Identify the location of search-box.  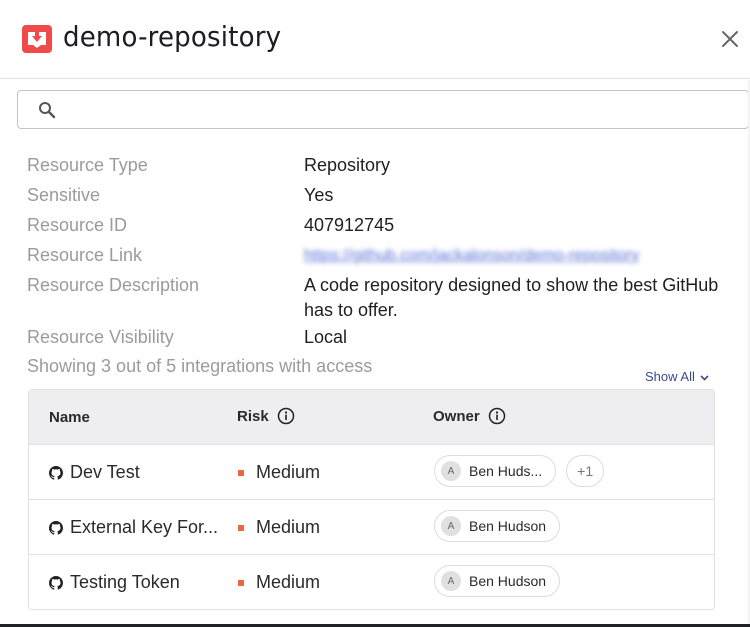
(383, 109).